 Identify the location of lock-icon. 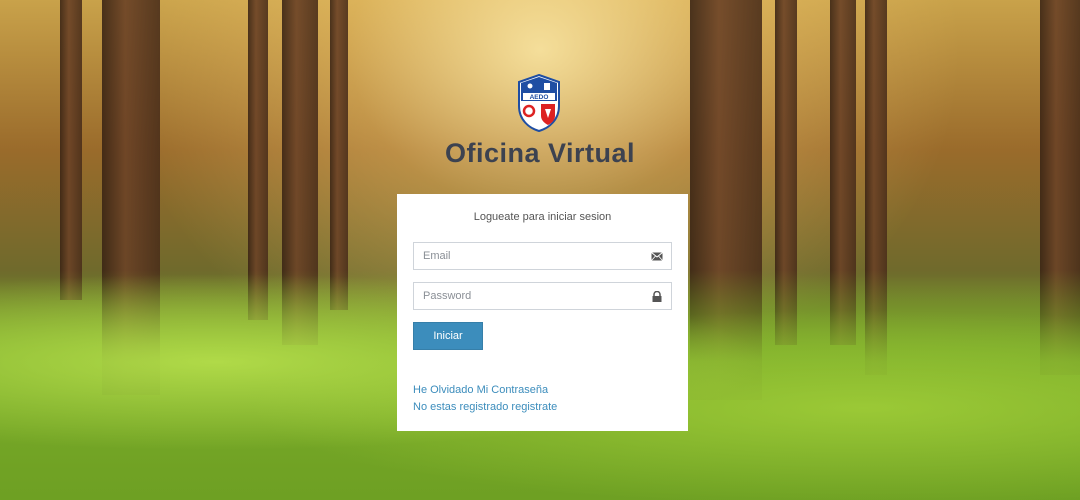
(657, 296).